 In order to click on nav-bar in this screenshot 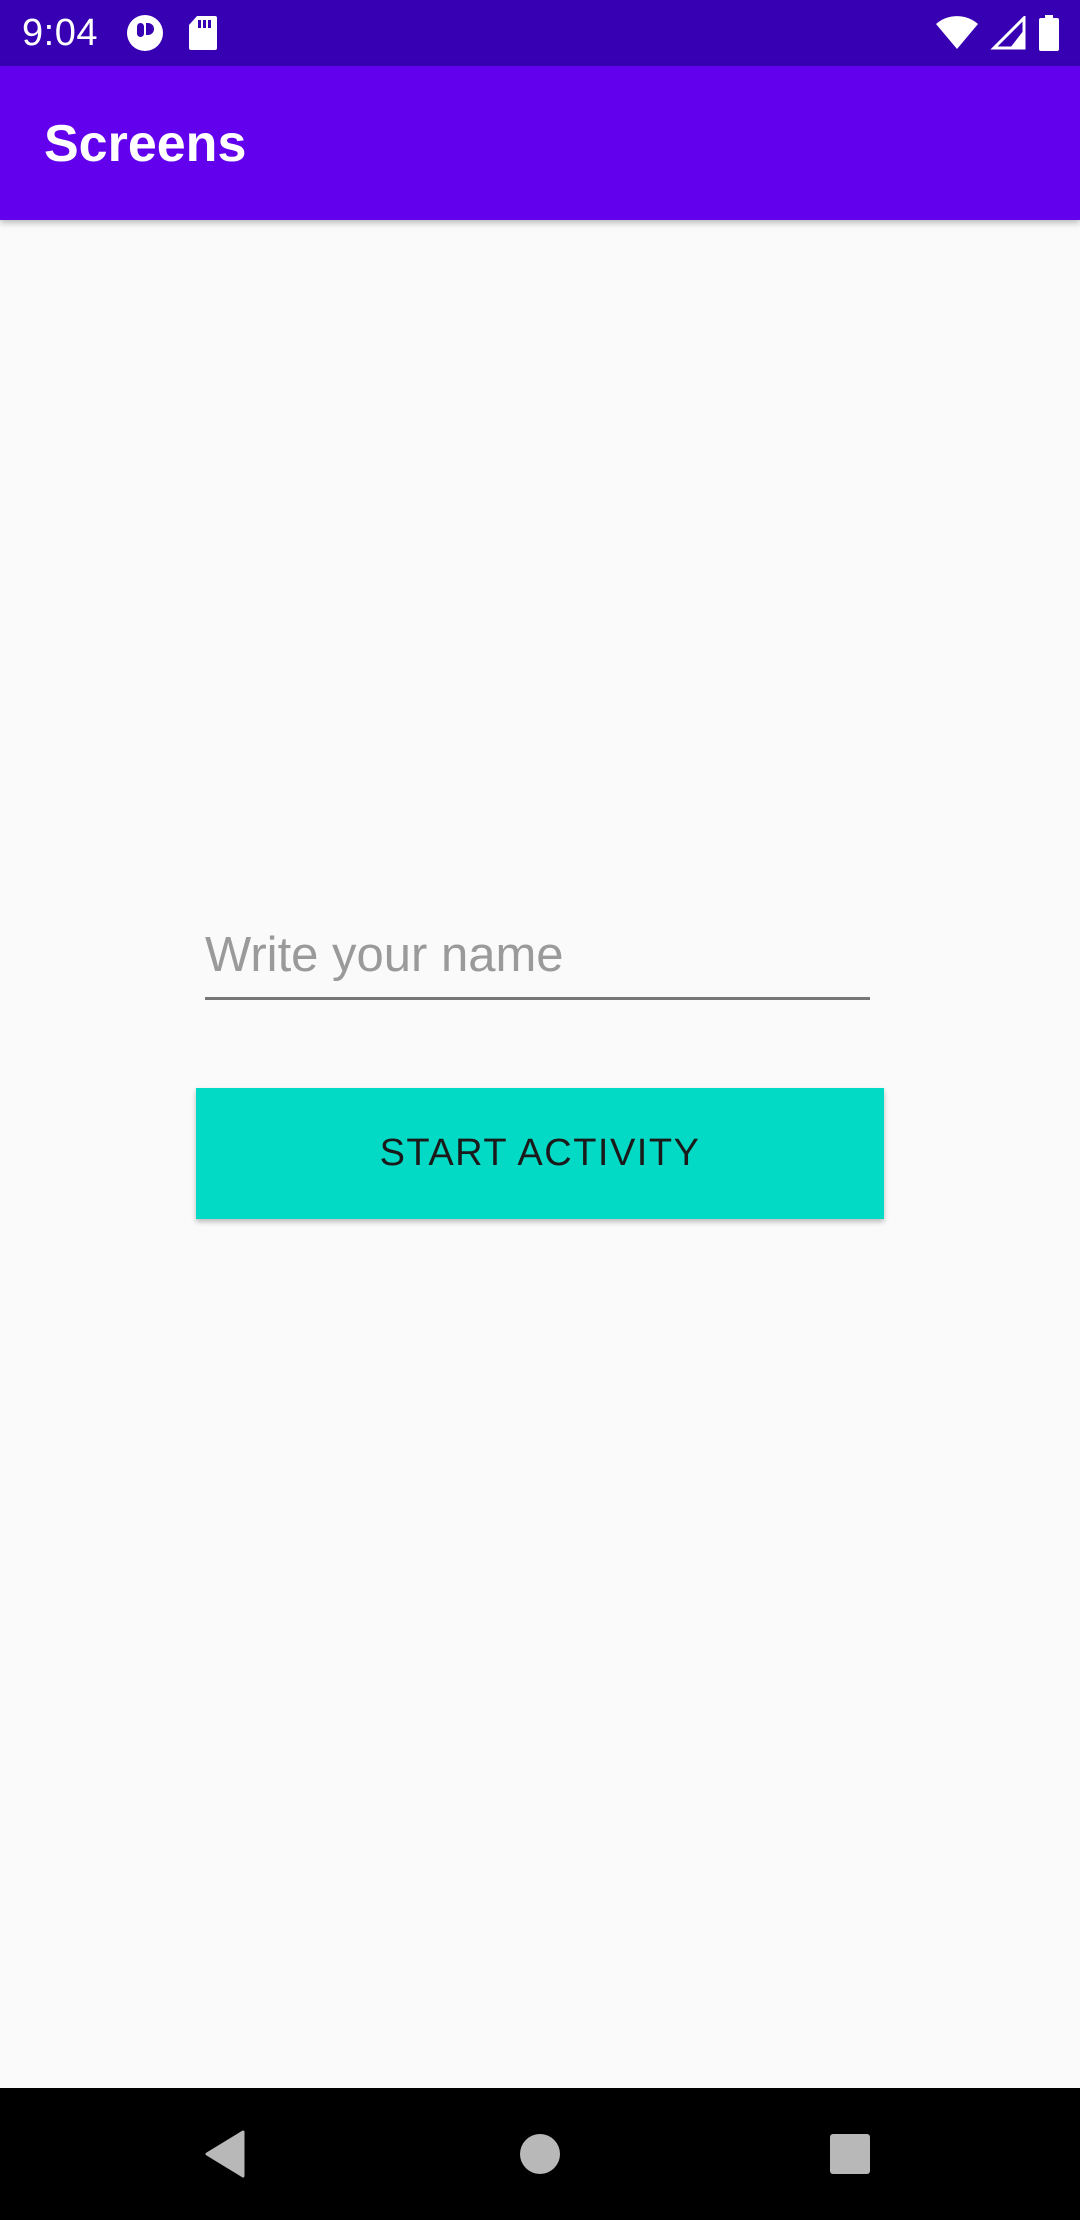, I will do `click(540, 2154)`.